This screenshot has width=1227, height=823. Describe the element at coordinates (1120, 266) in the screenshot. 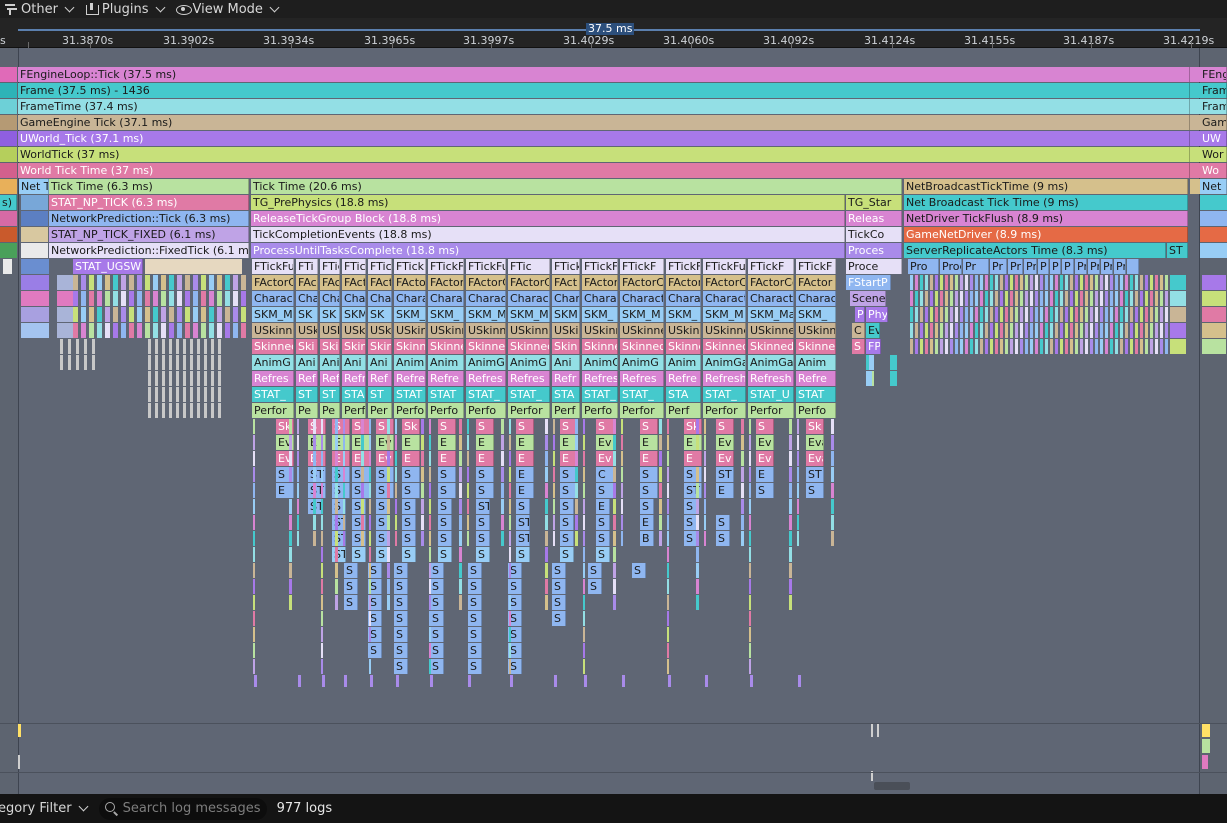

I see `timing-event: Pr` at that location.